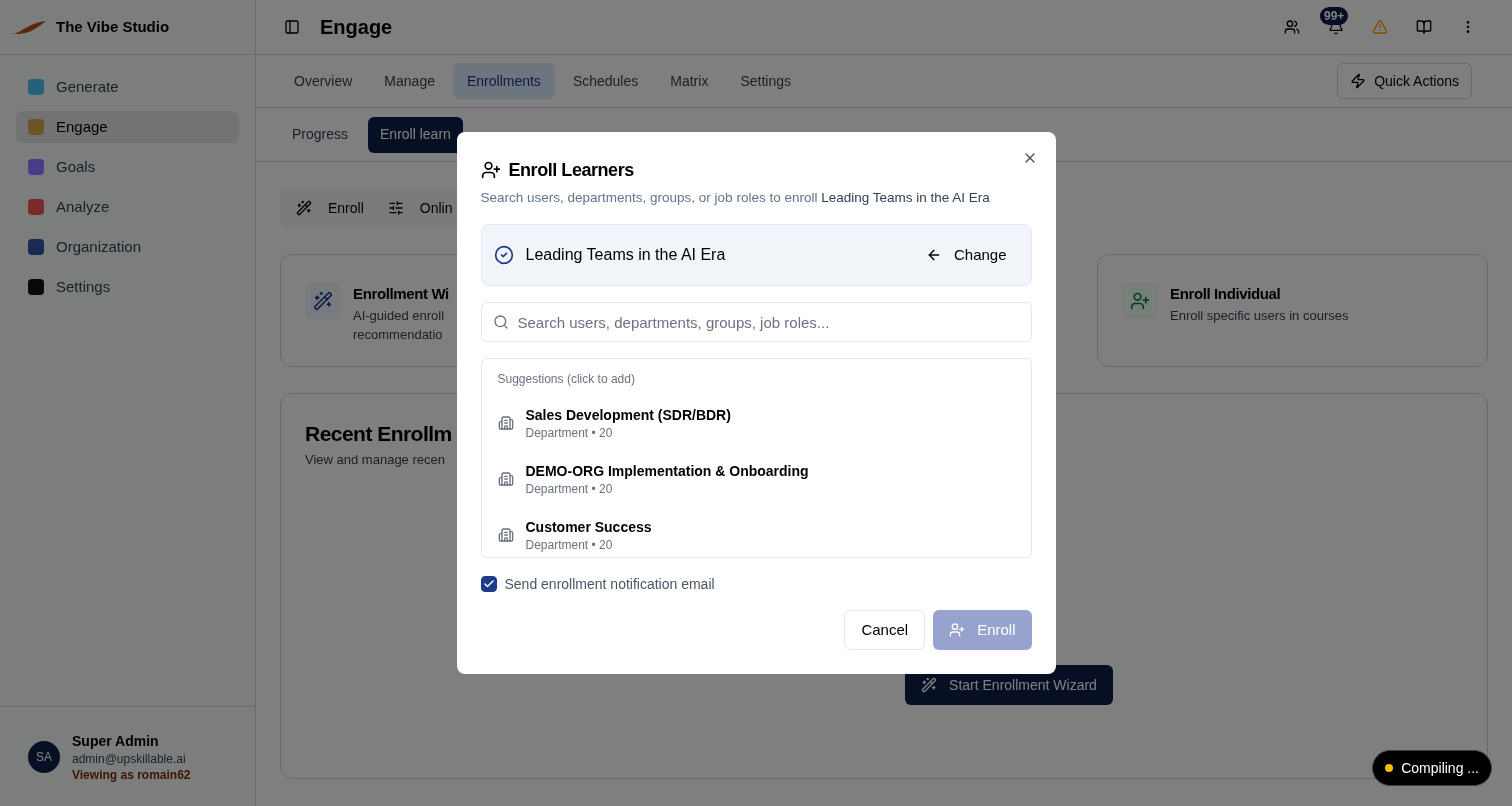 The width and height of the screenshot is (1512, 806). What do you see at coordinates (375, 459) in the screenshot?
I see `section-subtitle: View and manage recen` at bounding box center [375, 459].